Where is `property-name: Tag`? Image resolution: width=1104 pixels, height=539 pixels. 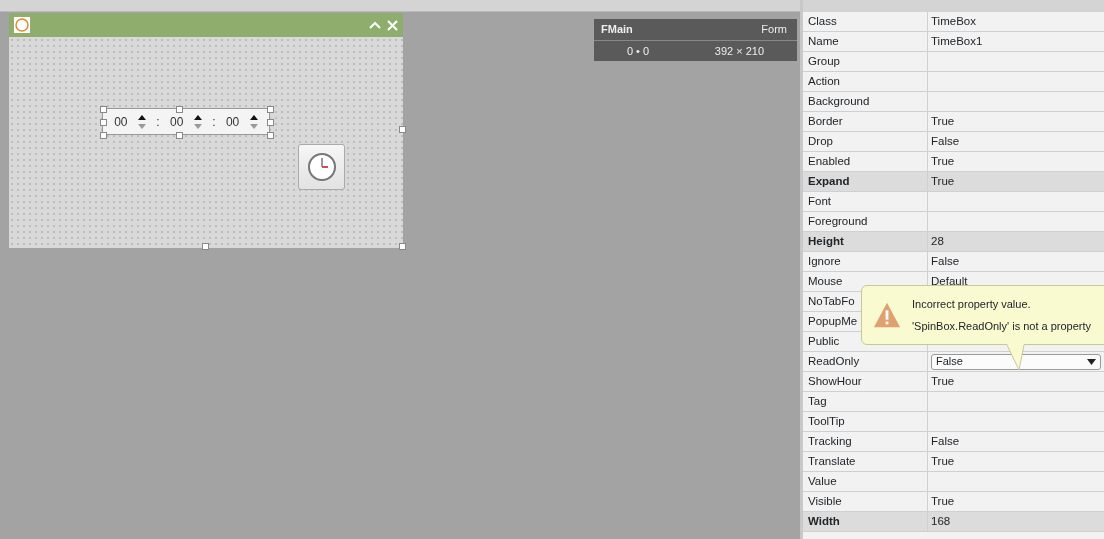 property-name: Tag is located at coordinates (865, 401).